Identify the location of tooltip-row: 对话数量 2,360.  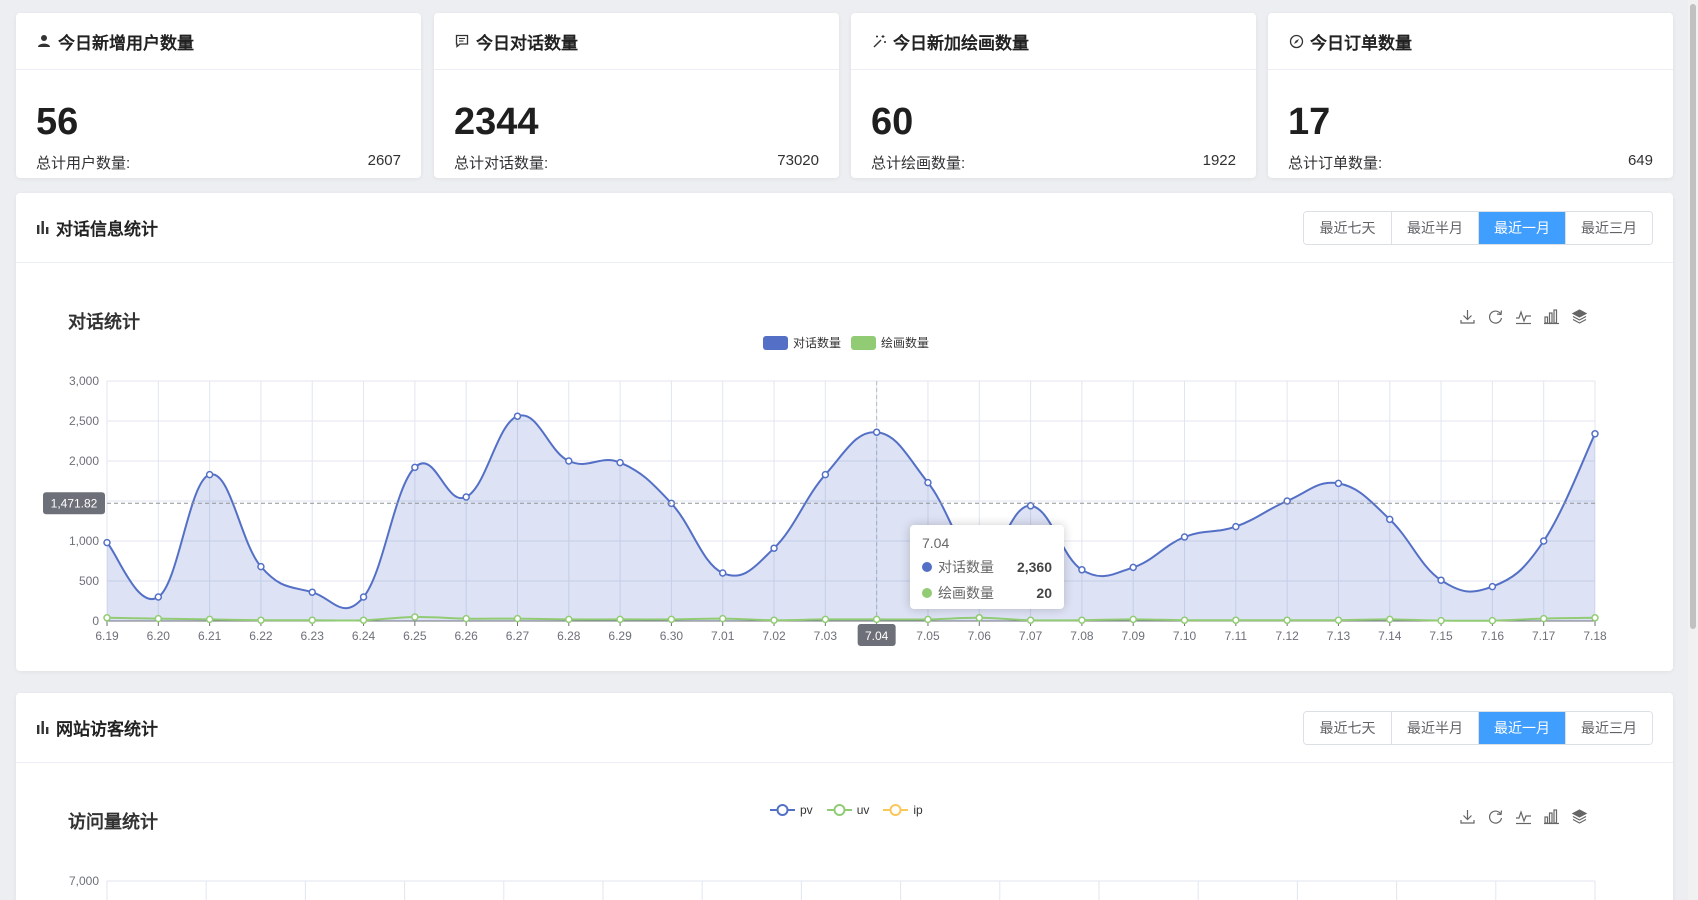
(987, 567).